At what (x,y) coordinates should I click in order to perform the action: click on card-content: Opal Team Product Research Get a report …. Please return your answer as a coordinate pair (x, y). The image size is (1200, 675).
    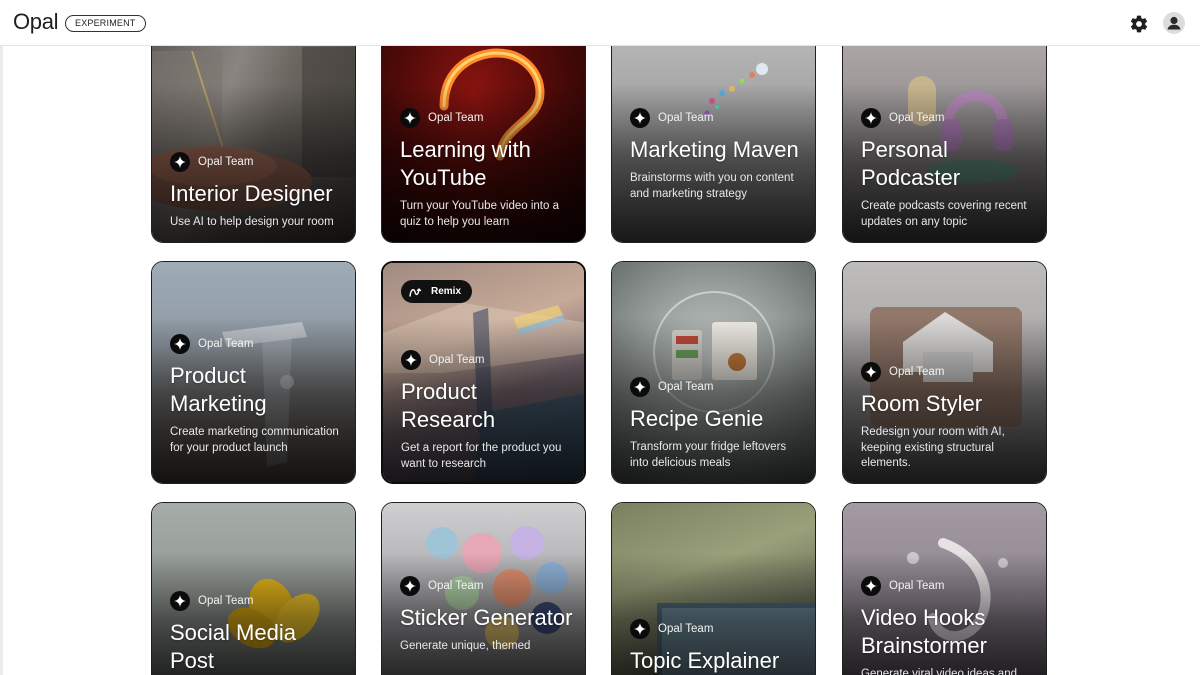
    Looking at the image, I should click on (486, 411).